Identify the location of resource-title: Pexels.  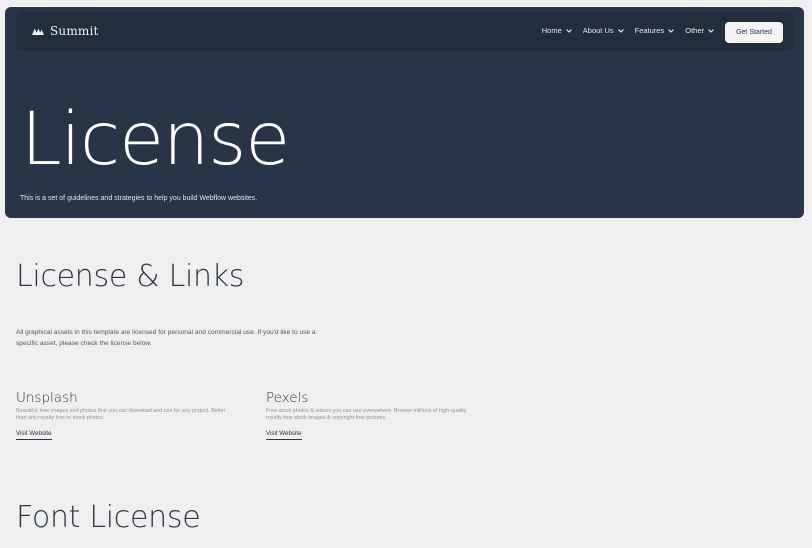
(287, 398).